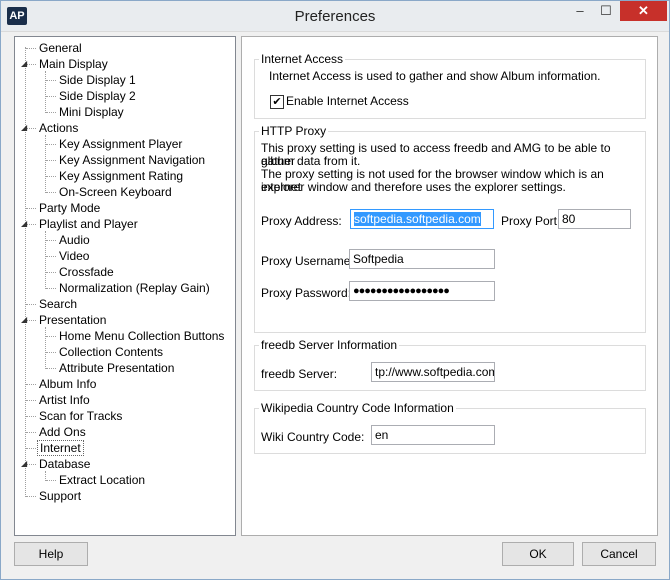 This screenshot has height=580, width=670. What do you see at coordinates (619, 554) in the screenshot?
I see `cancel-button: Cancel` at bounding box center [619, 554].